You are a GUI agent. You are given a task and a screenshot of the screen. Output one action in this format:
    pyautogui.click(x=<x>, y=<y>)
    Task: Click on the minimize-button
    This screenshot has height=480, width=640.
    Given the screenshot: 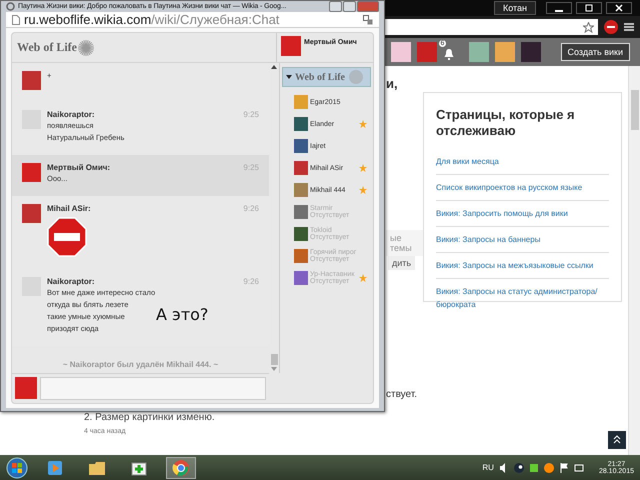 What is the action you would take?
    pyautogui.click(x=559, y=8)
    